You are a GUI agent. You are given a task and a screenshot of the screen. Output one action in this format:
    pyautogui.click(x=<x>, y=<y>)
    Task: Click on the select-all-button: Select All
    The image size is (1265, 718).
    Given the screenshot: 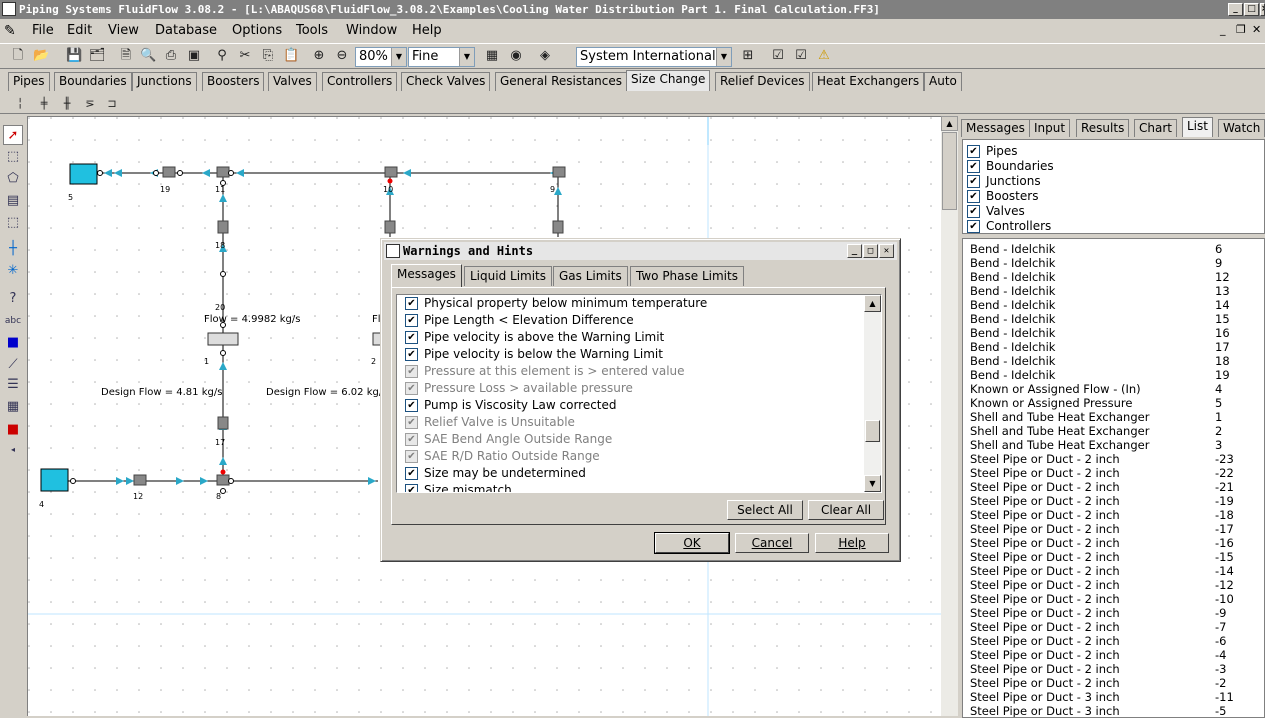 What is the action you would take?
    pyautogui.click(x=765, y=510)
    